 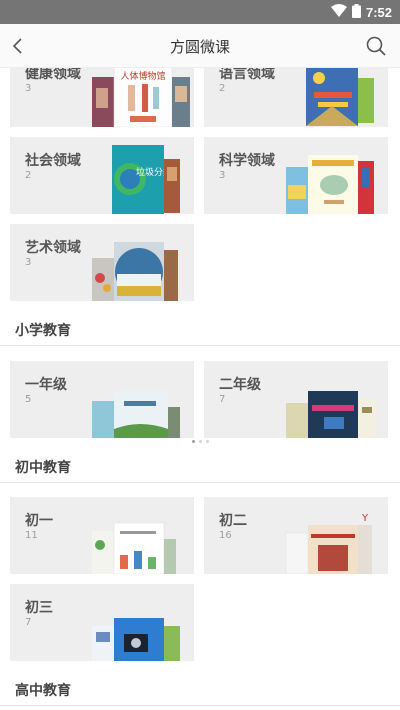 I want to click on card-title: 一年级, so click(x=46, y=385).